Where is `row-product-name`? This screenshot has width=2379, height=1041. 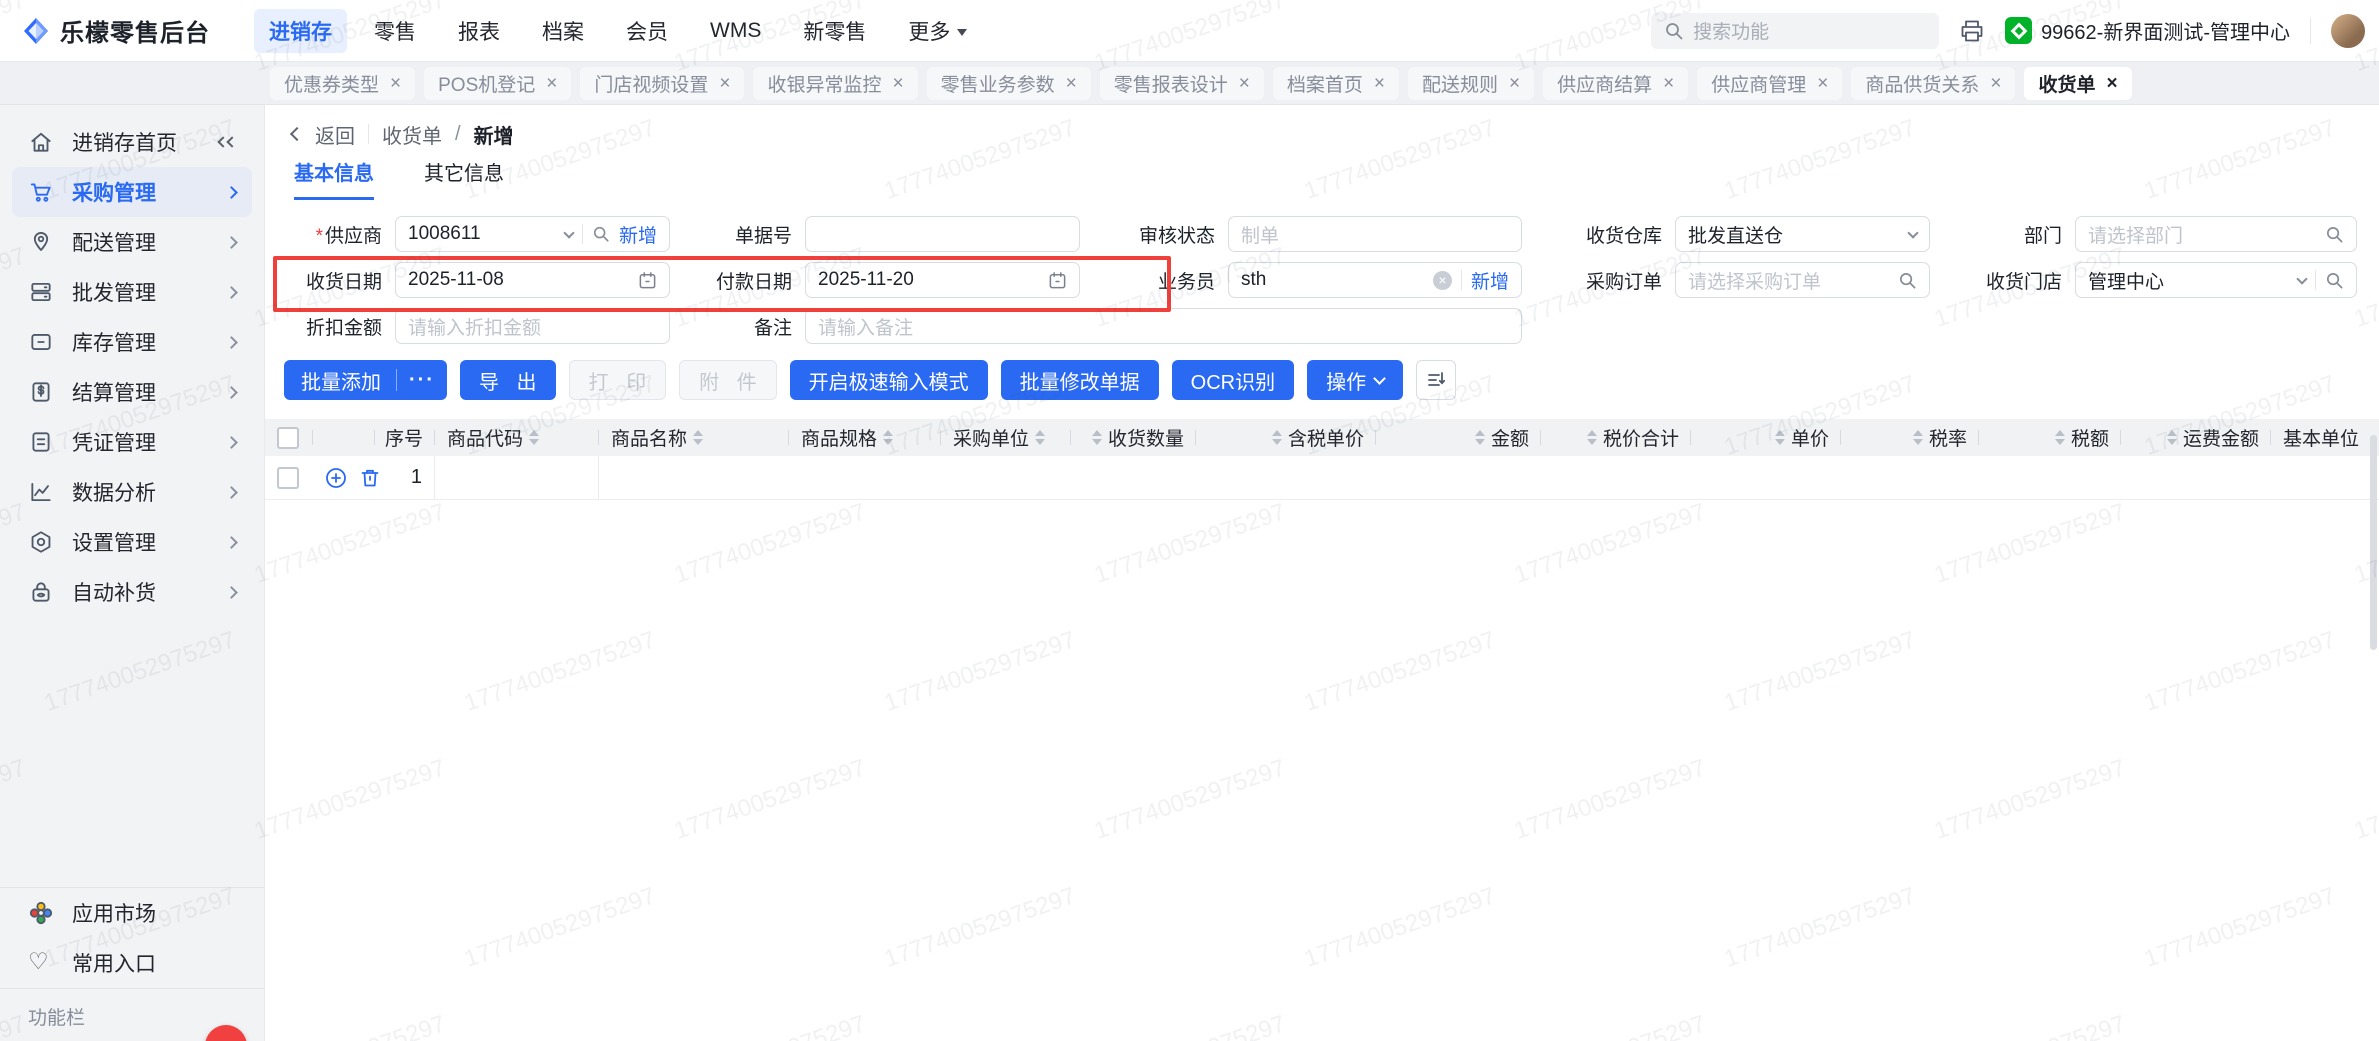 row-product-name is located at coordinates (694, 477).